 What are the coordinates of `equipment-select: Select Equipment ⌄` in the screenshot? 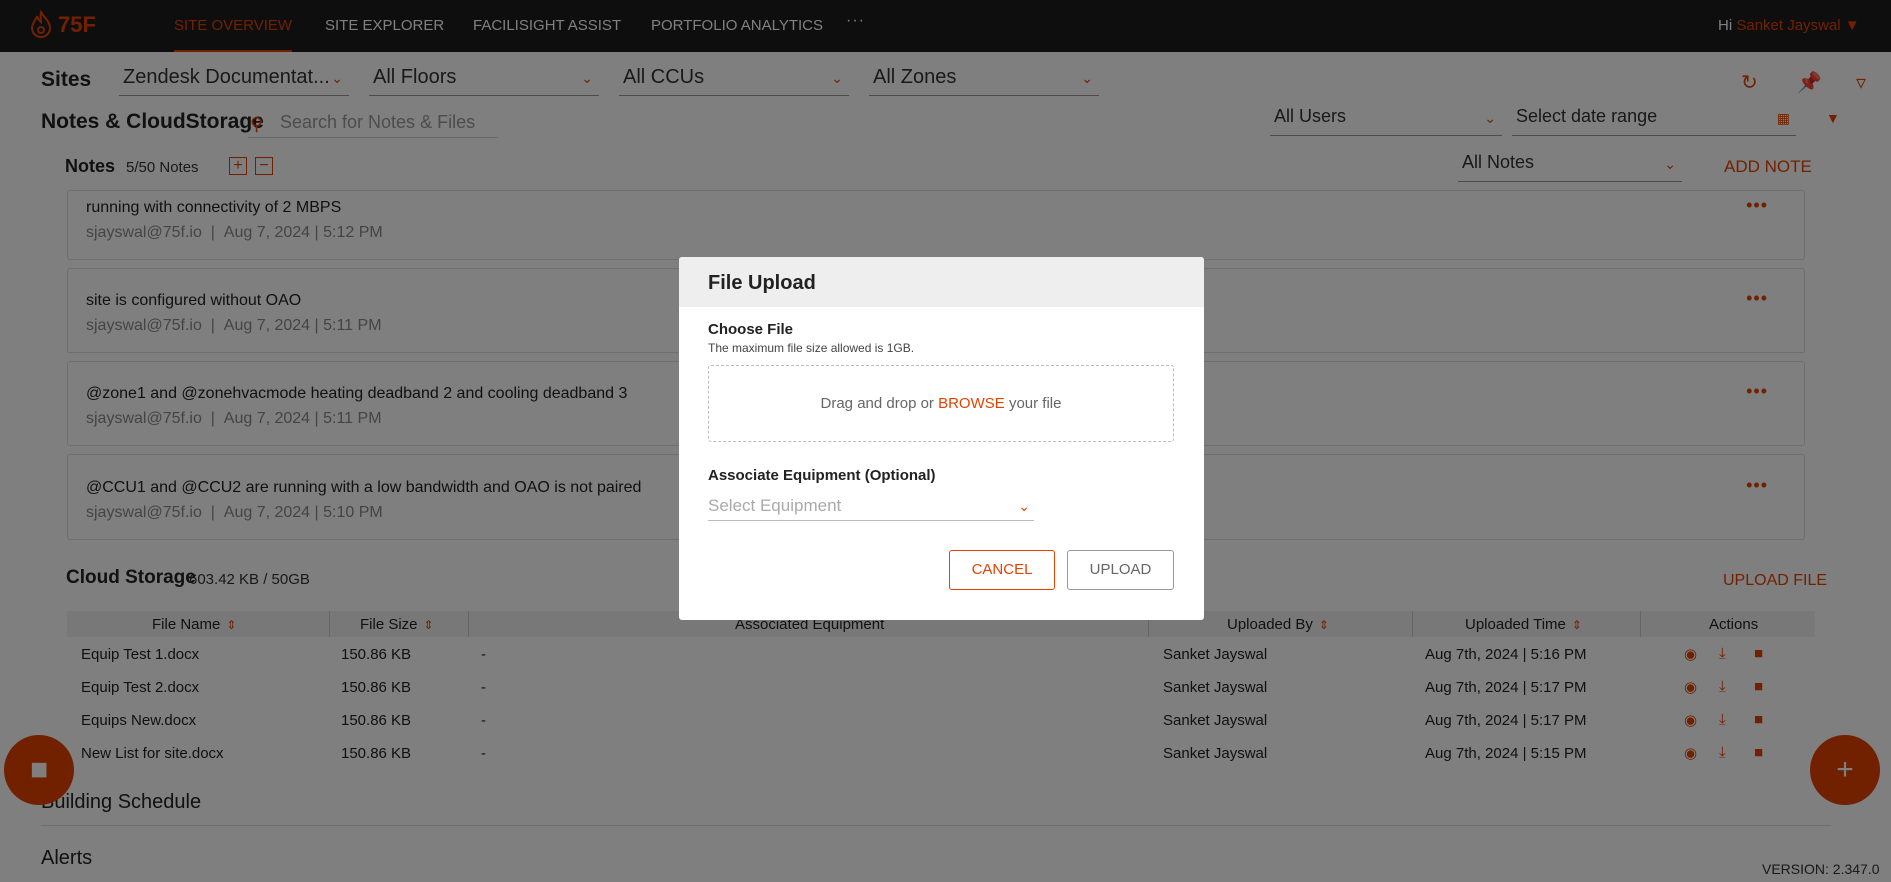 It's located at (871, 507).